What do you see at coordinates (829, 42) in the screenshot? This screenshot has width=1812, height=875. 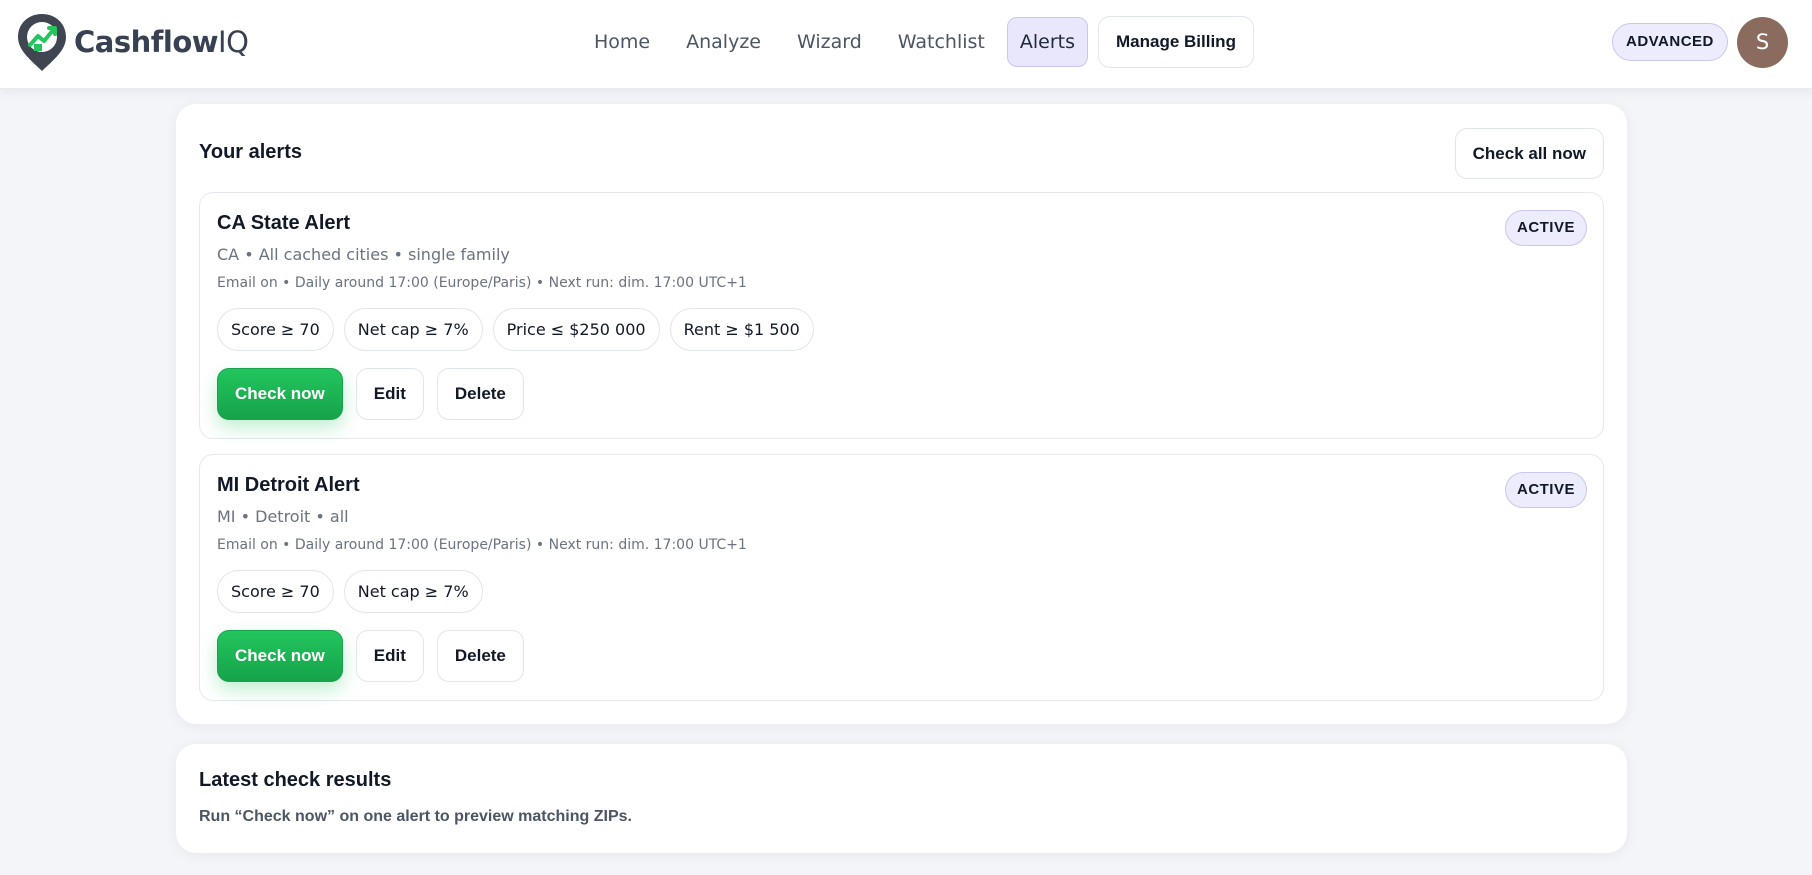 I see `nav-wizard: Wizard` at bounding box center [829, 42].